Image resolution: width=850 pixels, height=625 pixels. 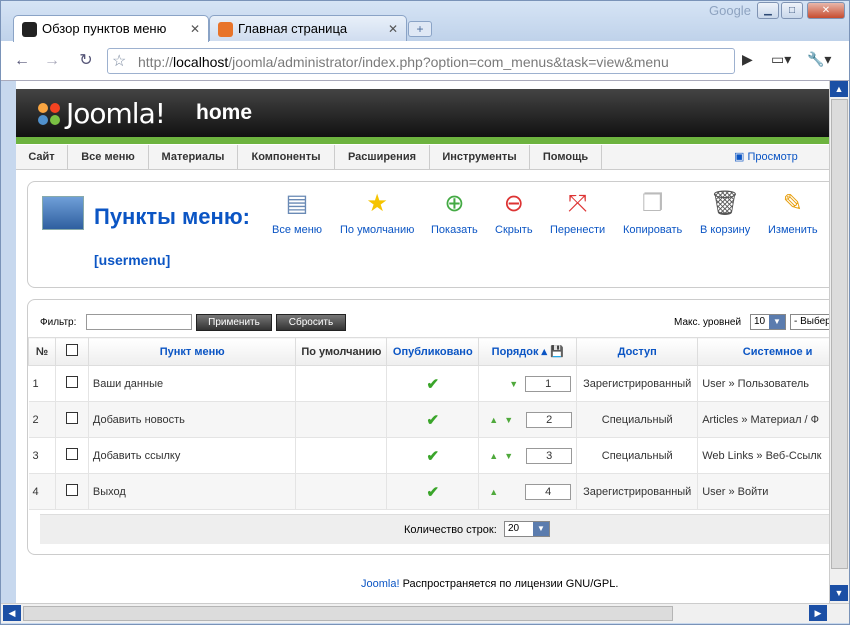 What do you see at coordinates (792, 10) in the screenshot?
I see `maximize-button: □` at bounding box center [792, 10].